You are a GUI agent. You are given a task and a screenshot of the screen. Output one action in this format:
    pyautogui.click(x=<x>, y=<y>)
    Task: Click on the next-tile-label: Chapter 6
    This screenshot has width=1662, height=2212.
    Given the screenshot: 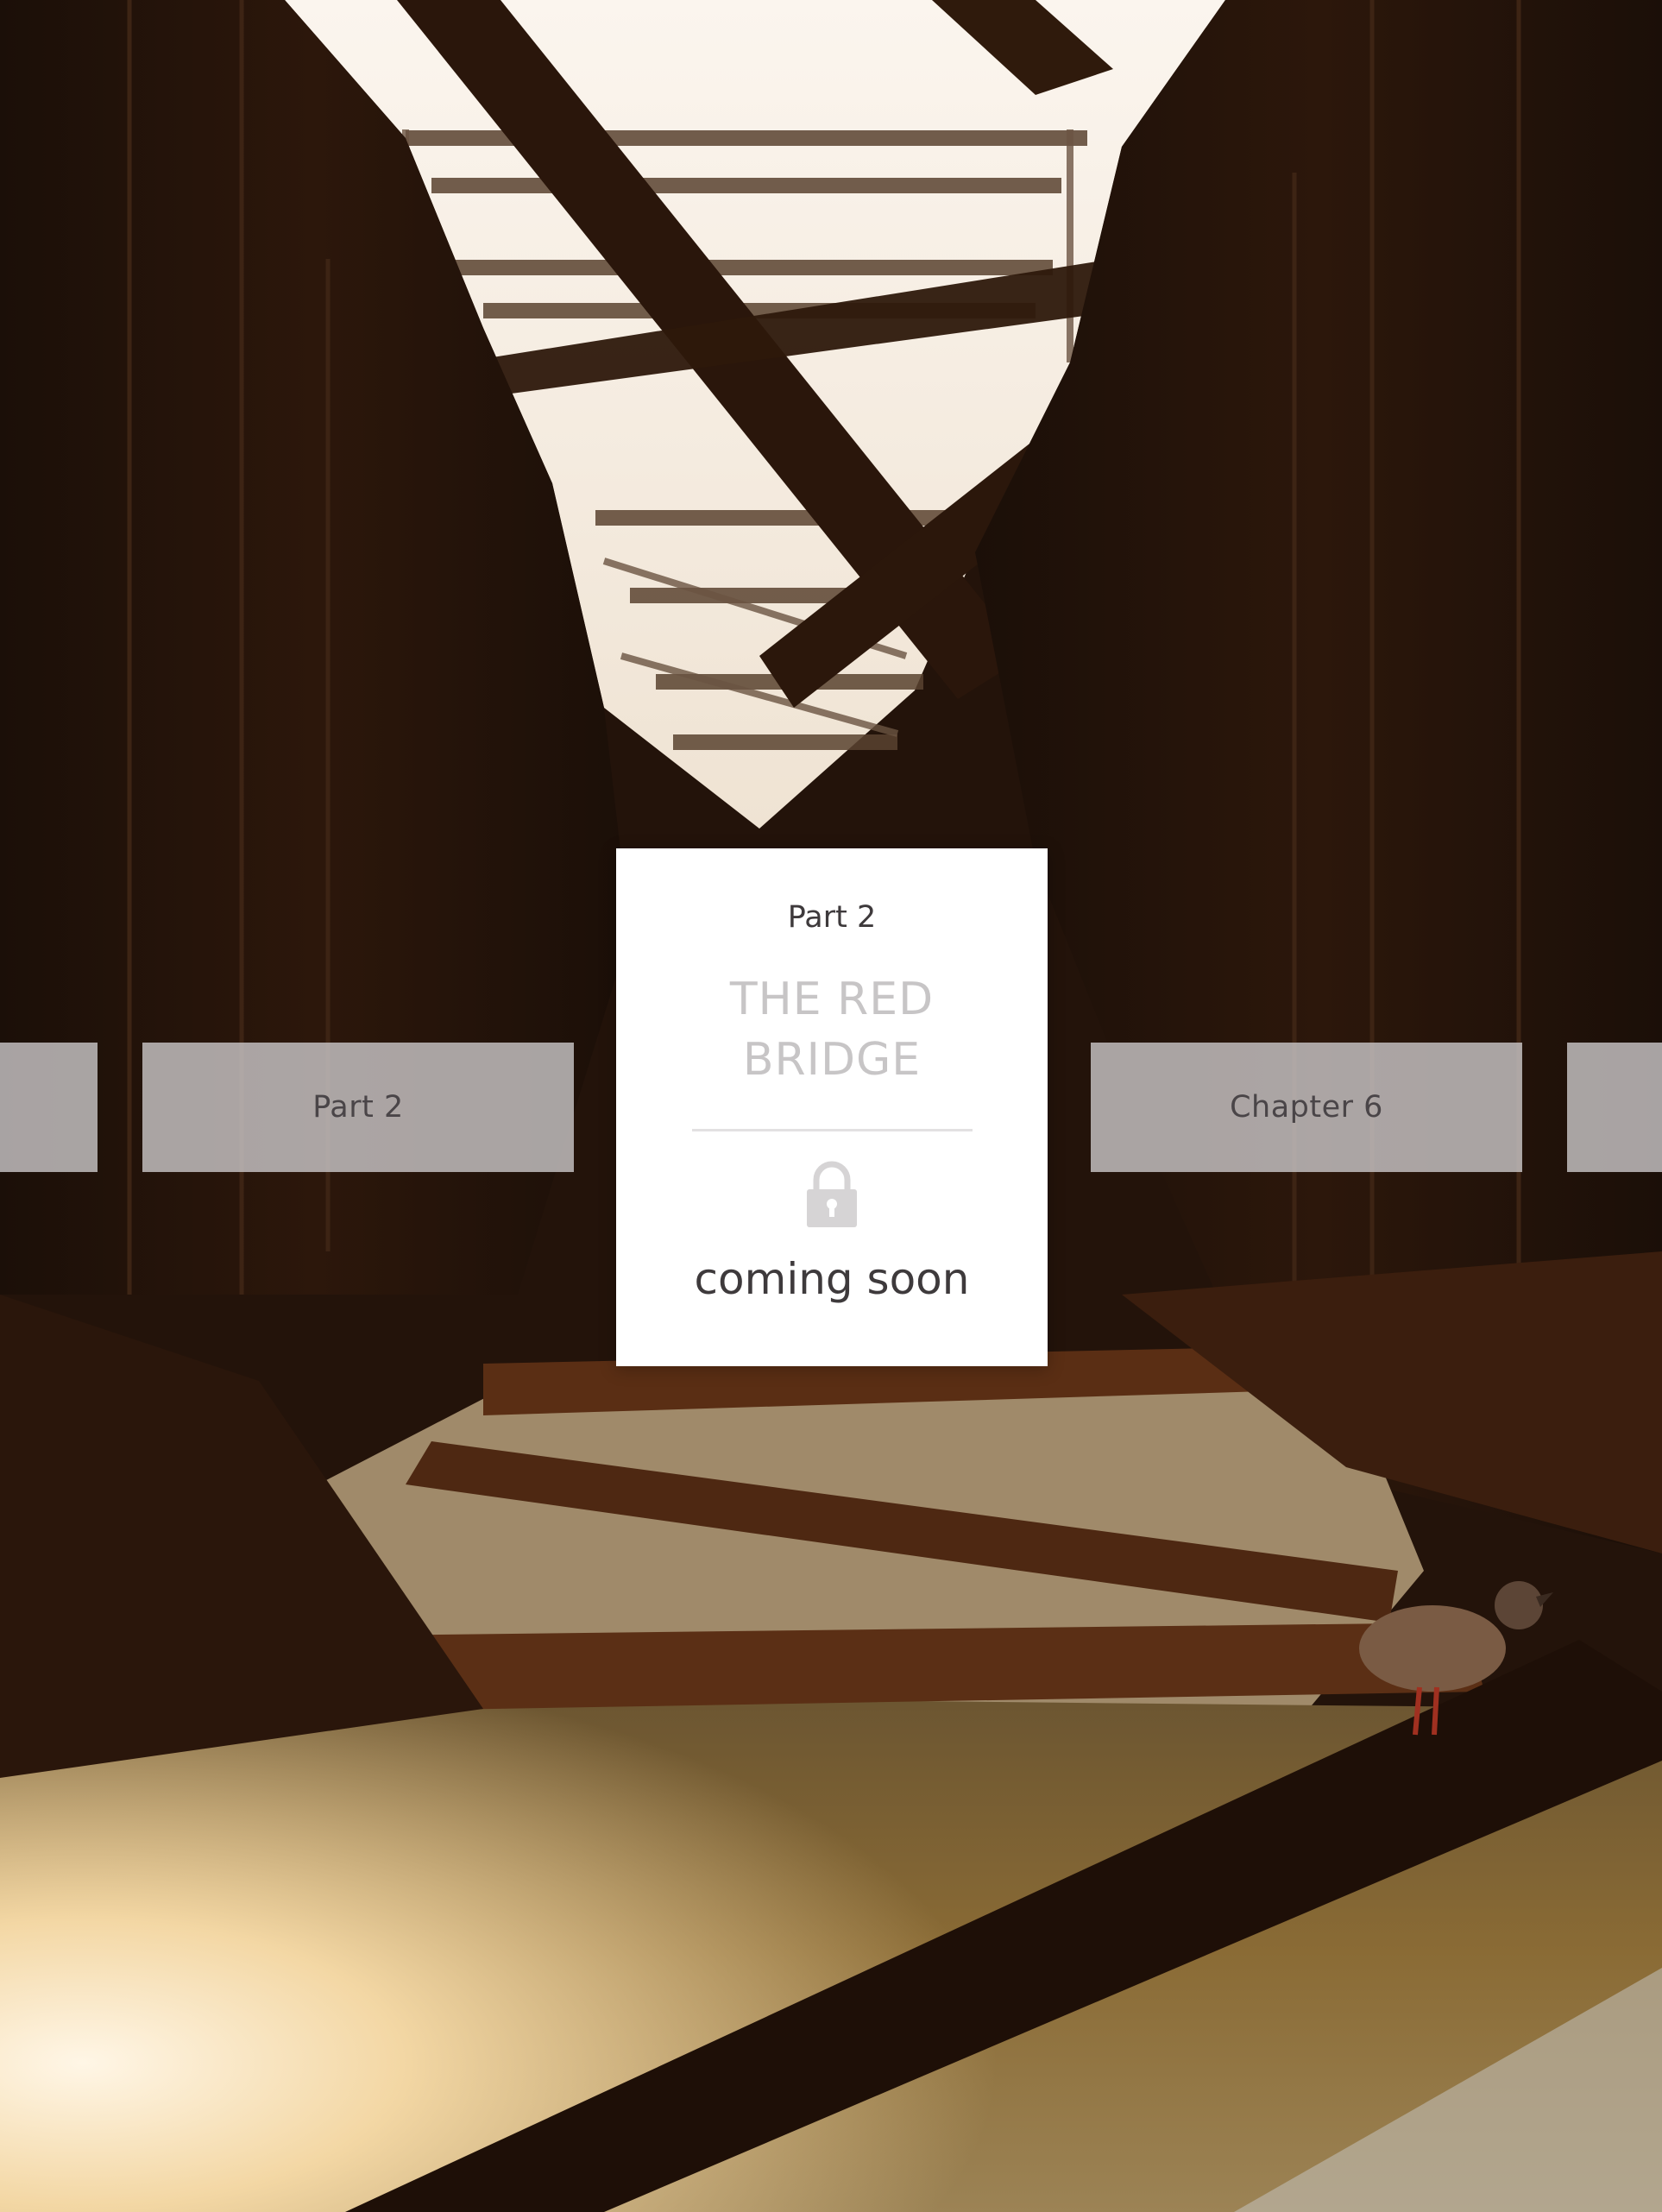 What is the action you would take?
    pyautogui.click(x=1306, y=1107)
    